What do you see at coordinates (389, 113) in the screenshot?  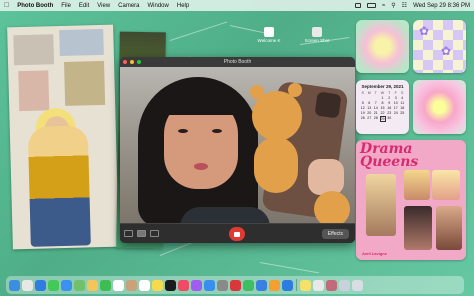 I see `calendar-date: 23` at bounding box center [389, 113].